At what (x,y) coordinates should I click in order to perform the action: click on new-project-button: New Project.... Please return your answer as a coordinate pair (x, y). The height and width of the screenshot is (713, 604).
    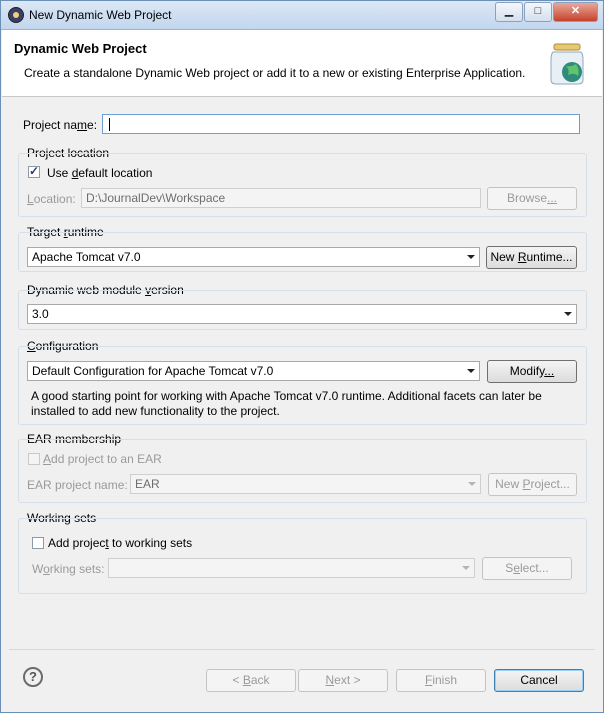
    Looking at the image, I should click on (532, 484).